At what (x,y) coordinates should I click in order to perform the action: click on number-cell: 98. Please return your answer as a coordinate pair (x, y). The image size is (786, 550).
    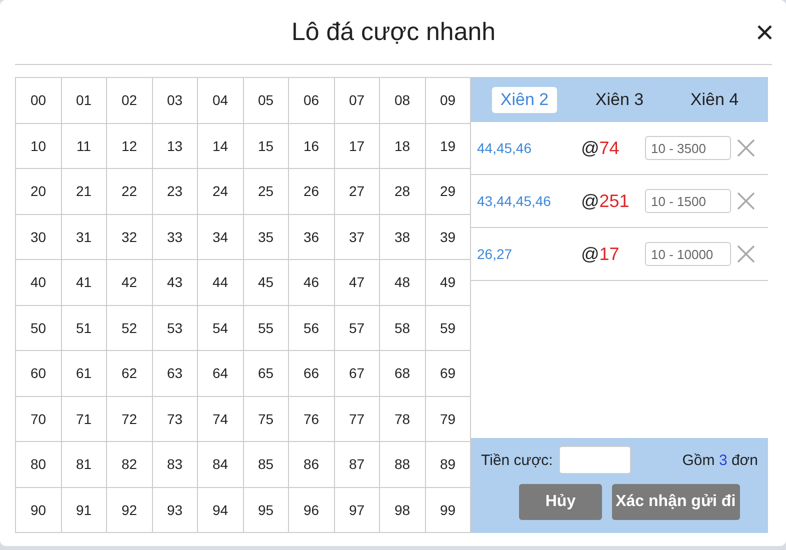
    Looking at the image, I should click on (403, 510).